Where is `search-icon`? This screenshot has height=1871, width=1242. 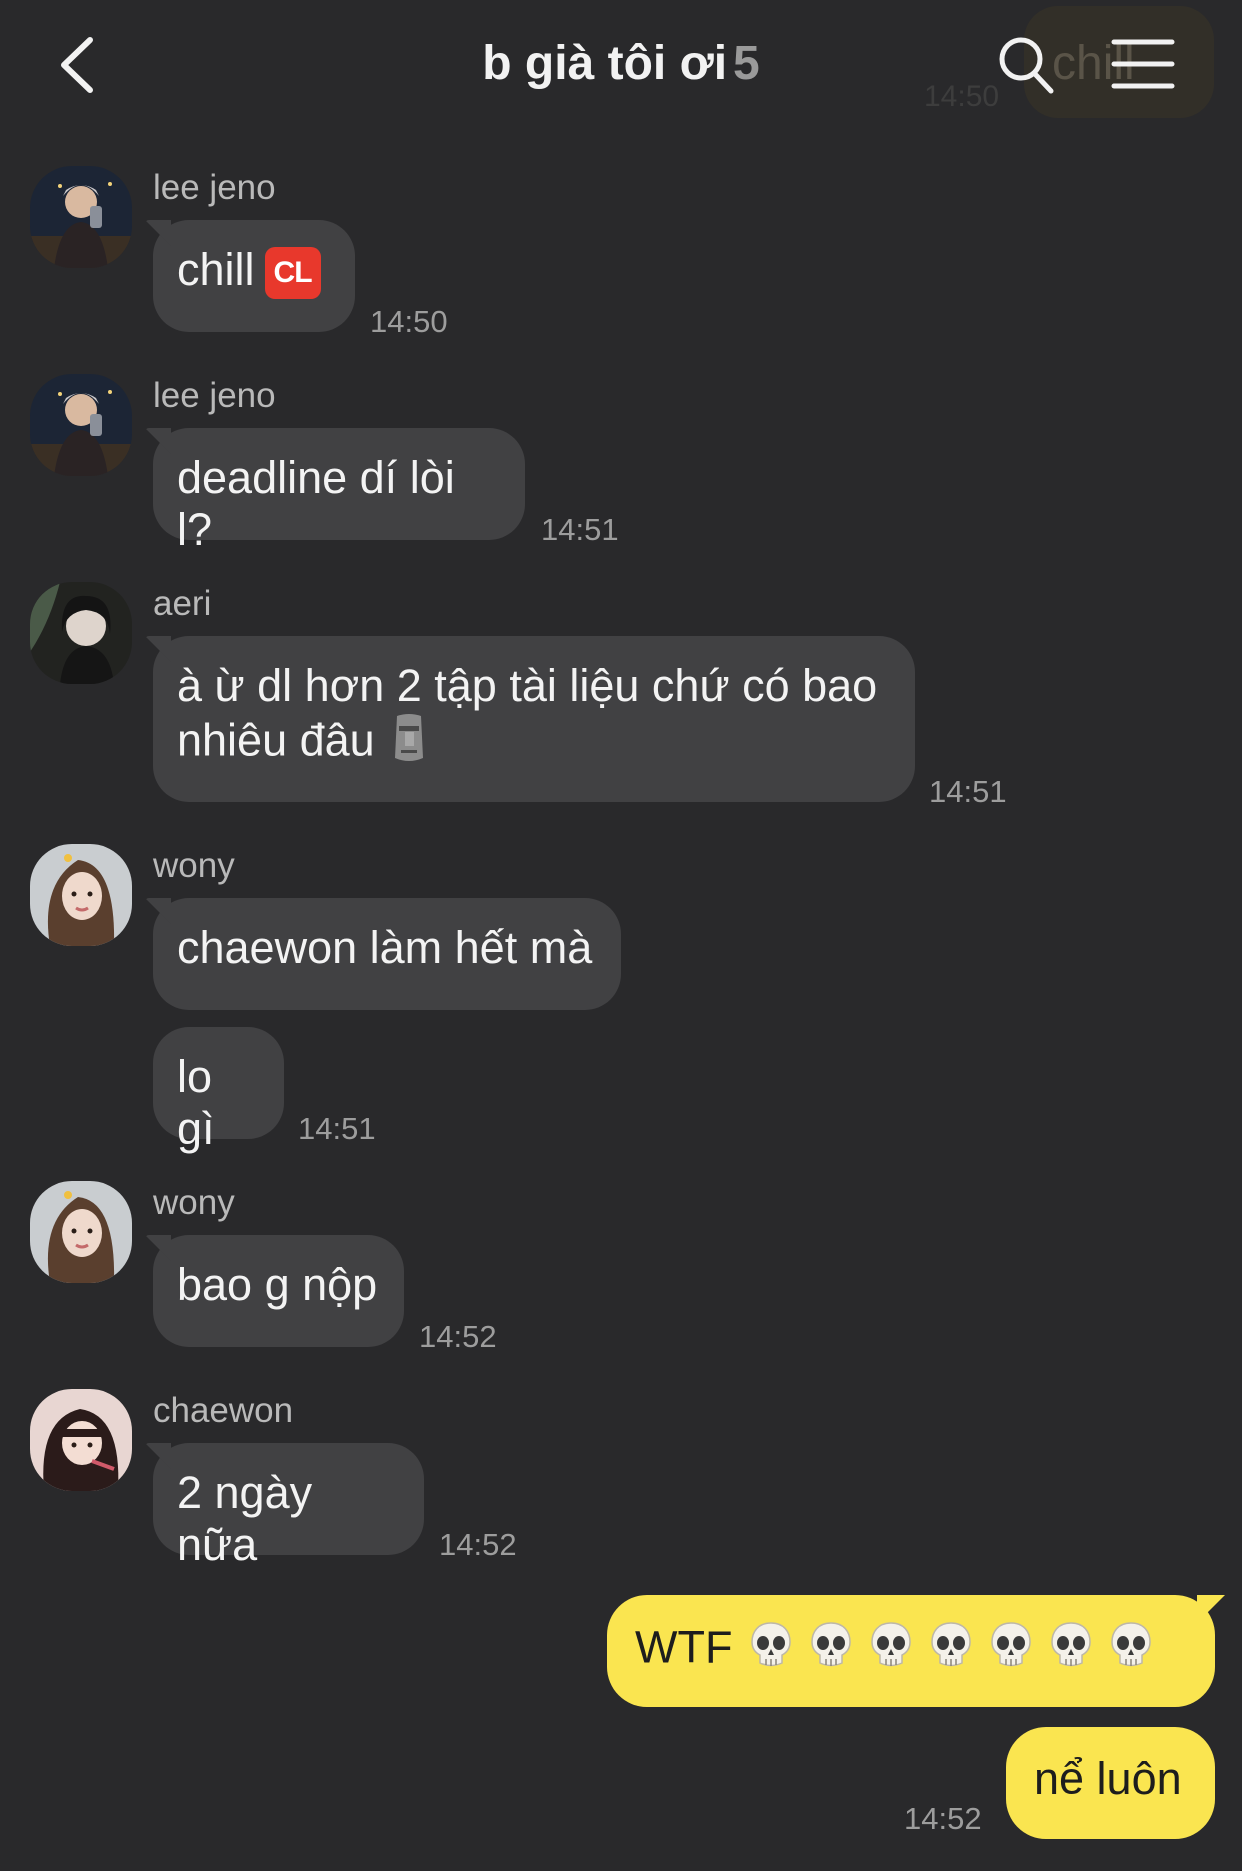
search-icon is located at coordinates (1026, 65).